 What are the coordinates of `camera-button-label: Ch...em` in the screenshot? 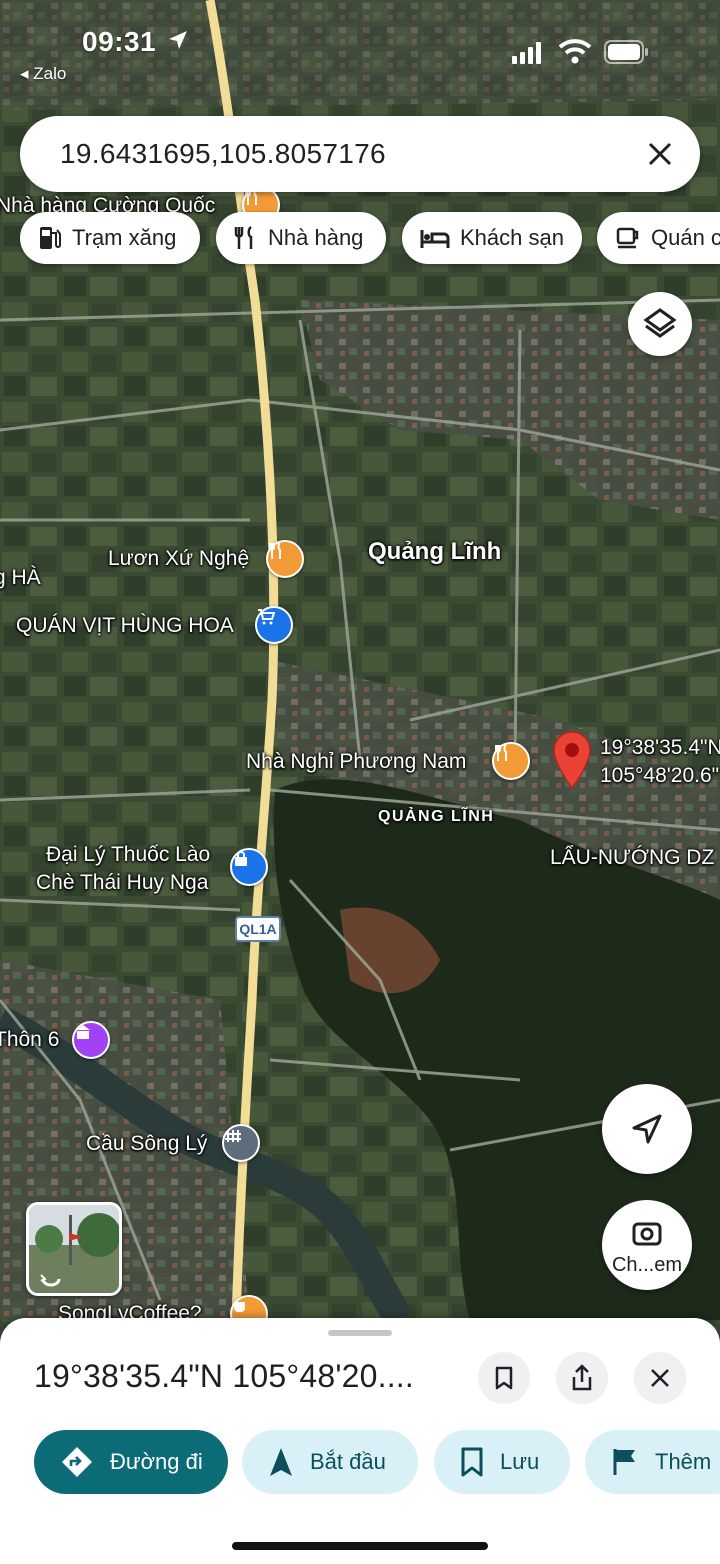 It's located at (647, 1265).